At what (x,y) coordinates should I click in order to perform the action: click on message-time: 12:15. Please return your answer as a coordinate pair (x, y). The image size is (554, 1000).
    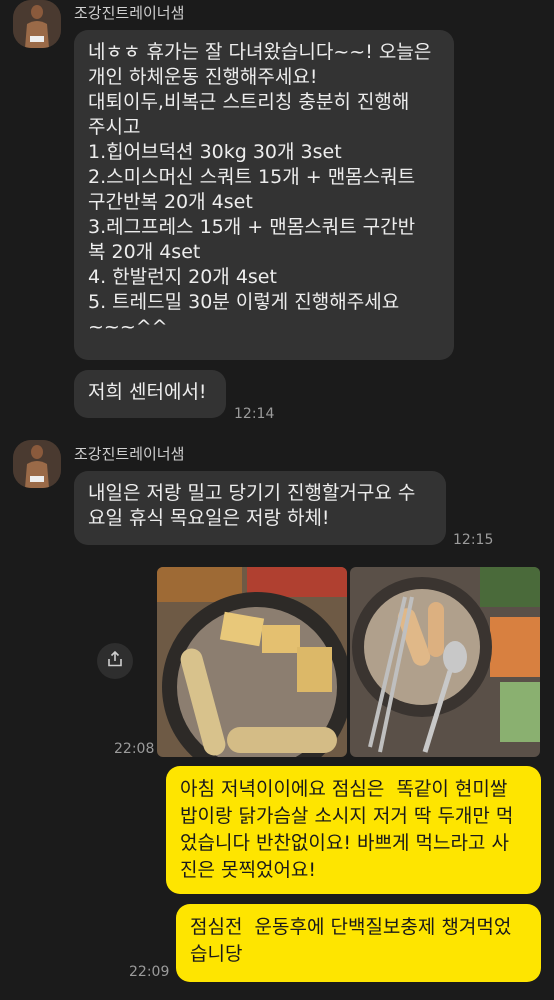
    Looking at the image, I should click on (473, 540).